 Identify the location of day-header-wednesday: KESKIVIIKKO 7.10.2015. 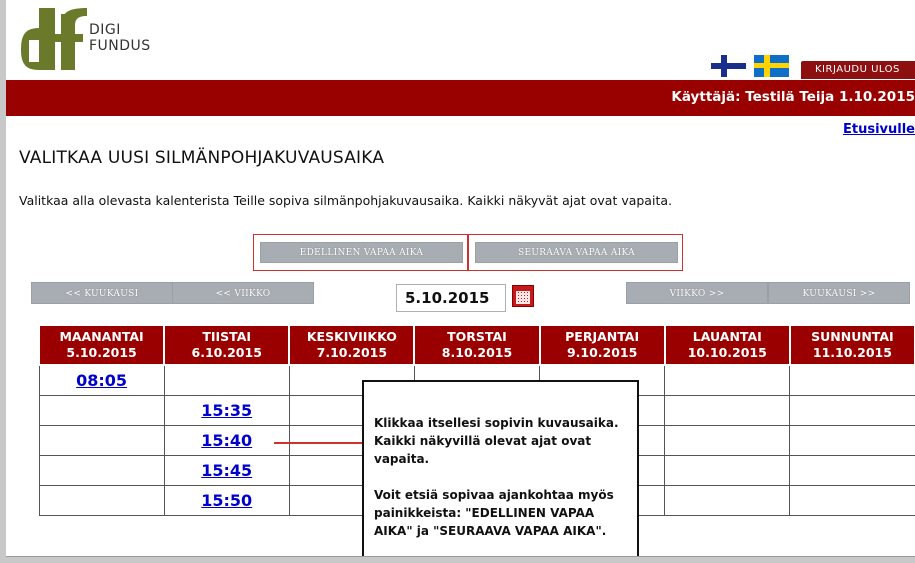
(352, 345).